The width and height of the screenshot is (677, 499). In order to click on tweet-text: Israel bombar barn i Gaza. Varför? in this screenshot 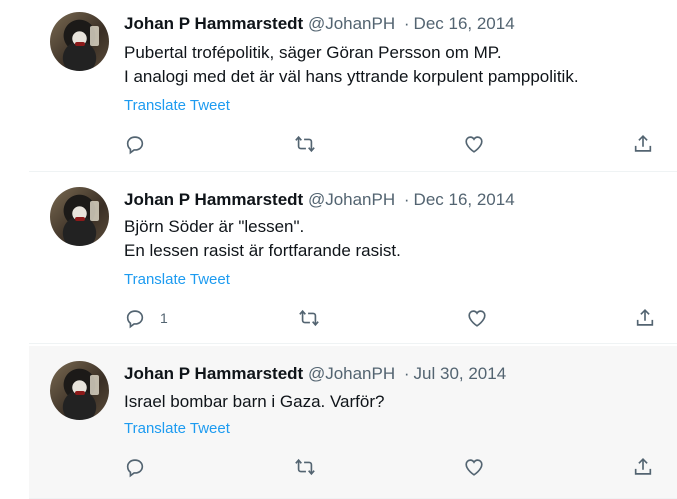, I will do `click(254, 402)`.